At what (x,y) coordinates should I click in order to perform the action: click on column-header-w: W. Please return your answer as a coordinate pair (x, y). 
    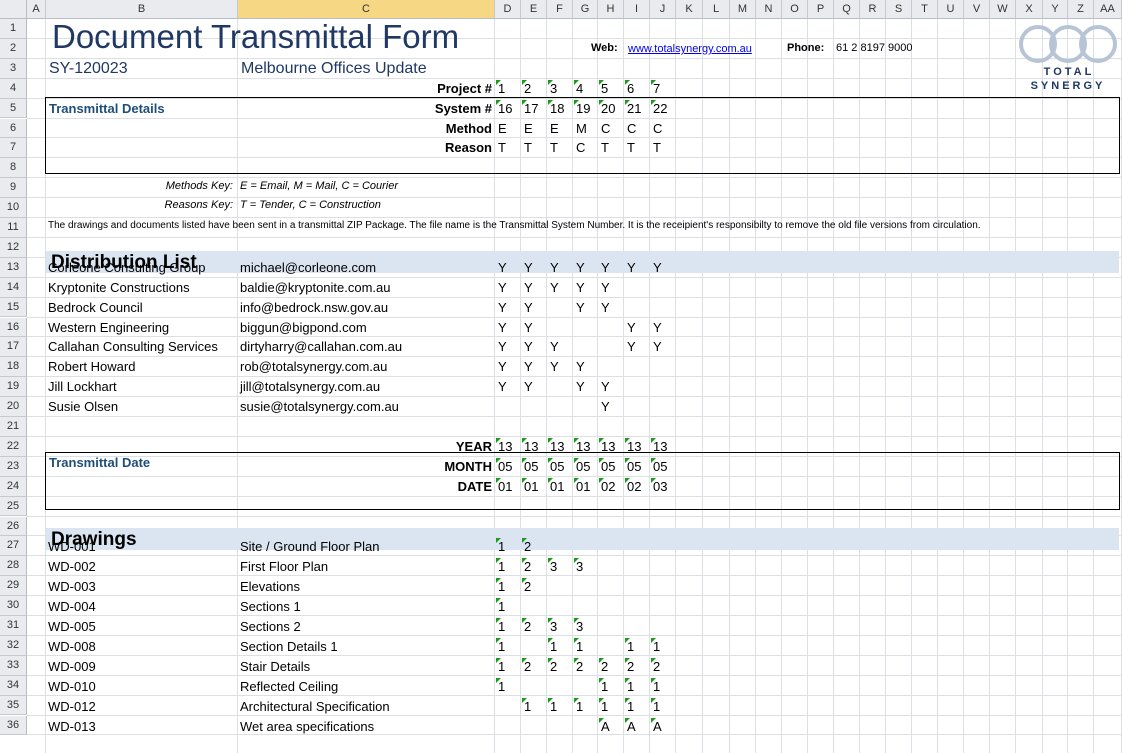
    Looking at the image, I should click on (1003, 9).